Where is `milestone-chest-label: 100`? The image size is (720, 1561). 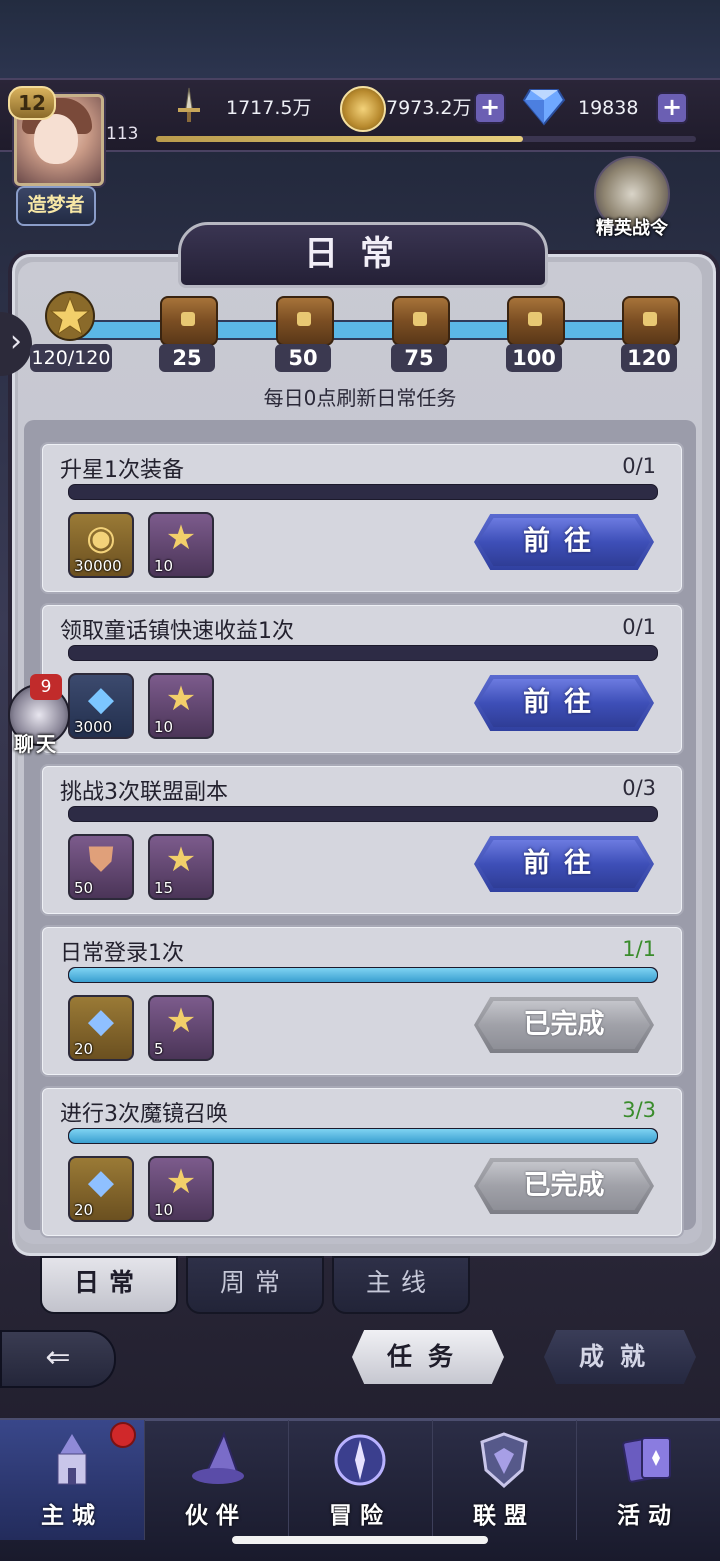
milestone-chest-label: 100 is located at coordinates (534, 358).